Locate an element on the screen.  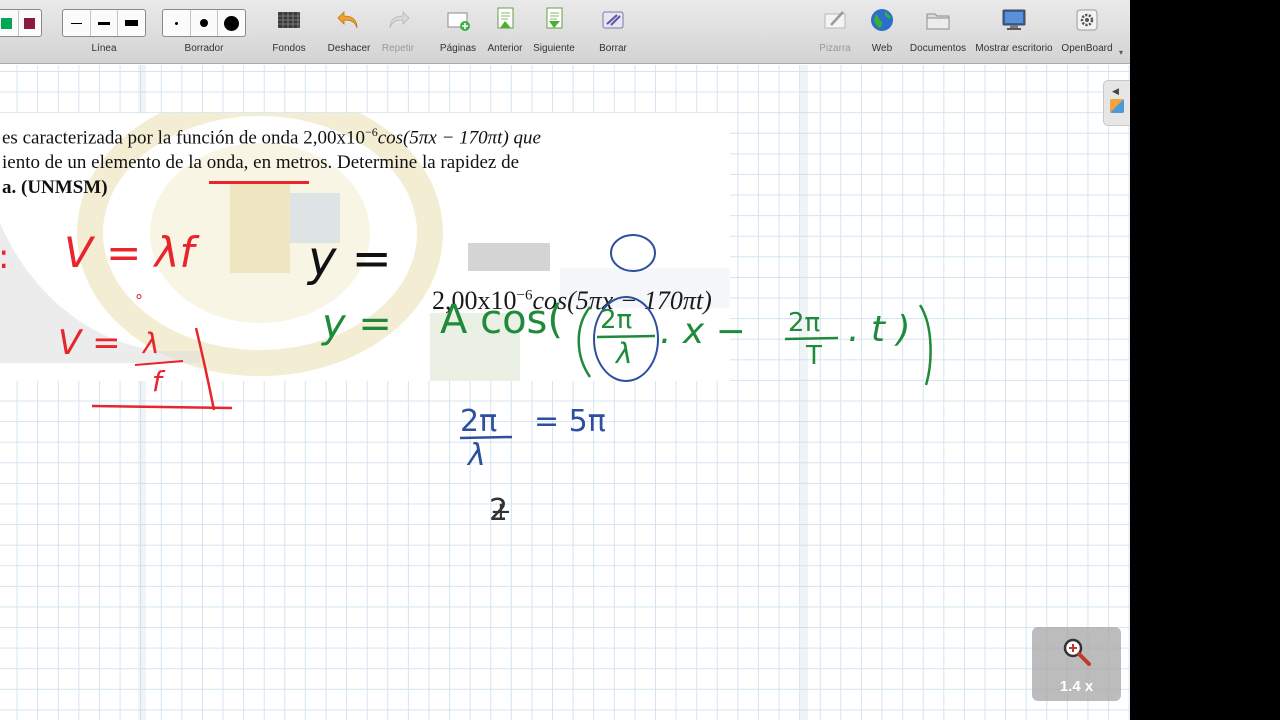
gear-icon is located at coordinates (1087, 20).